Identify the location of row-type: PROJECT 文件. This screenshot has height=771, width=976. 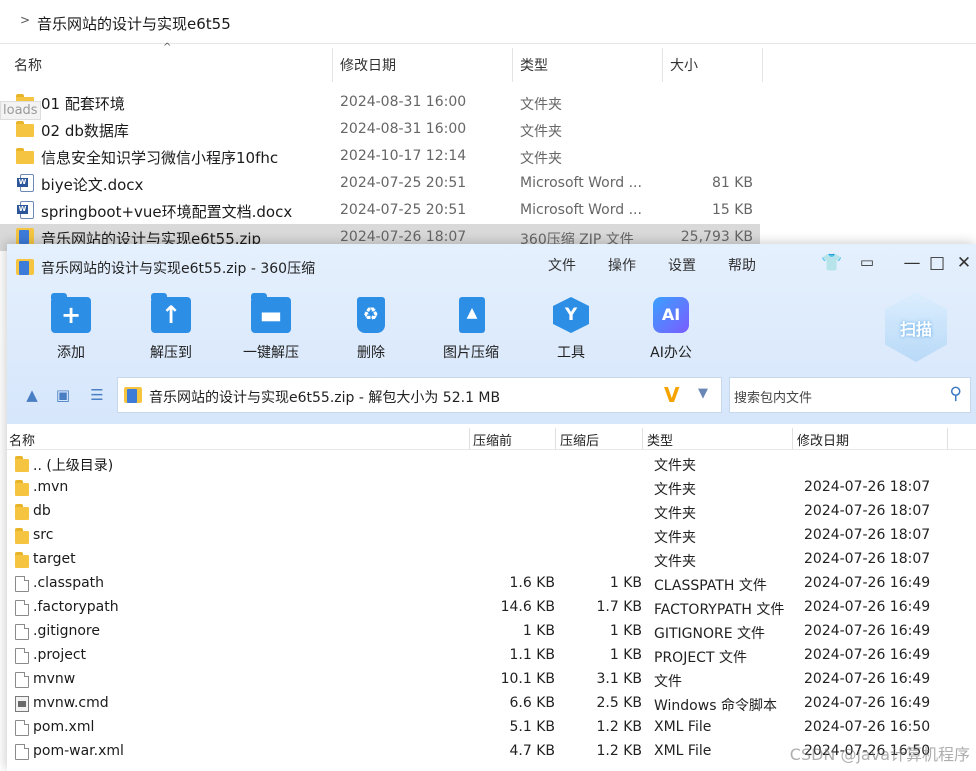
(700, 658).